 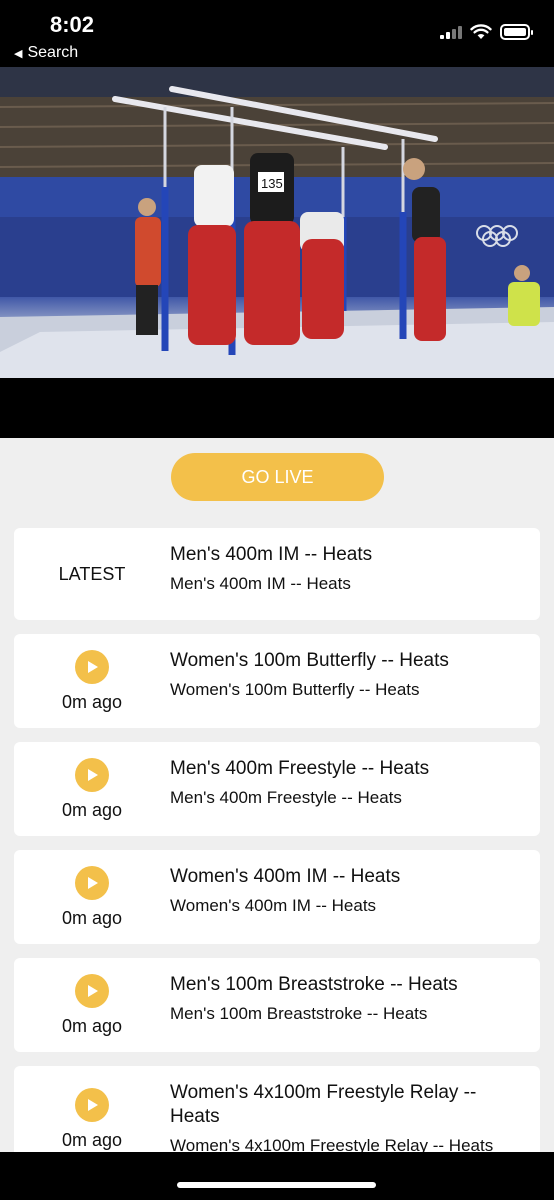 I want to click on list-item-subtitle: Men's 400m IM -- Heats, so click(x=260, y=583).